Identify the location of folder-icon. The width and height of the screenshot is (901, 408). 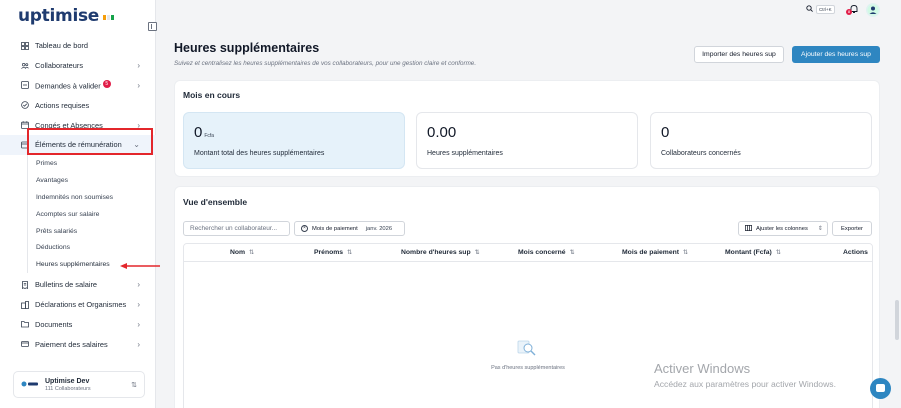
(25, 324).